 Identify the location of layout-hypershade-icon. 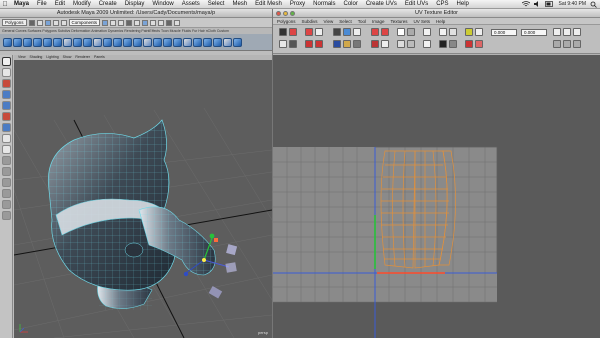
(6, 204).